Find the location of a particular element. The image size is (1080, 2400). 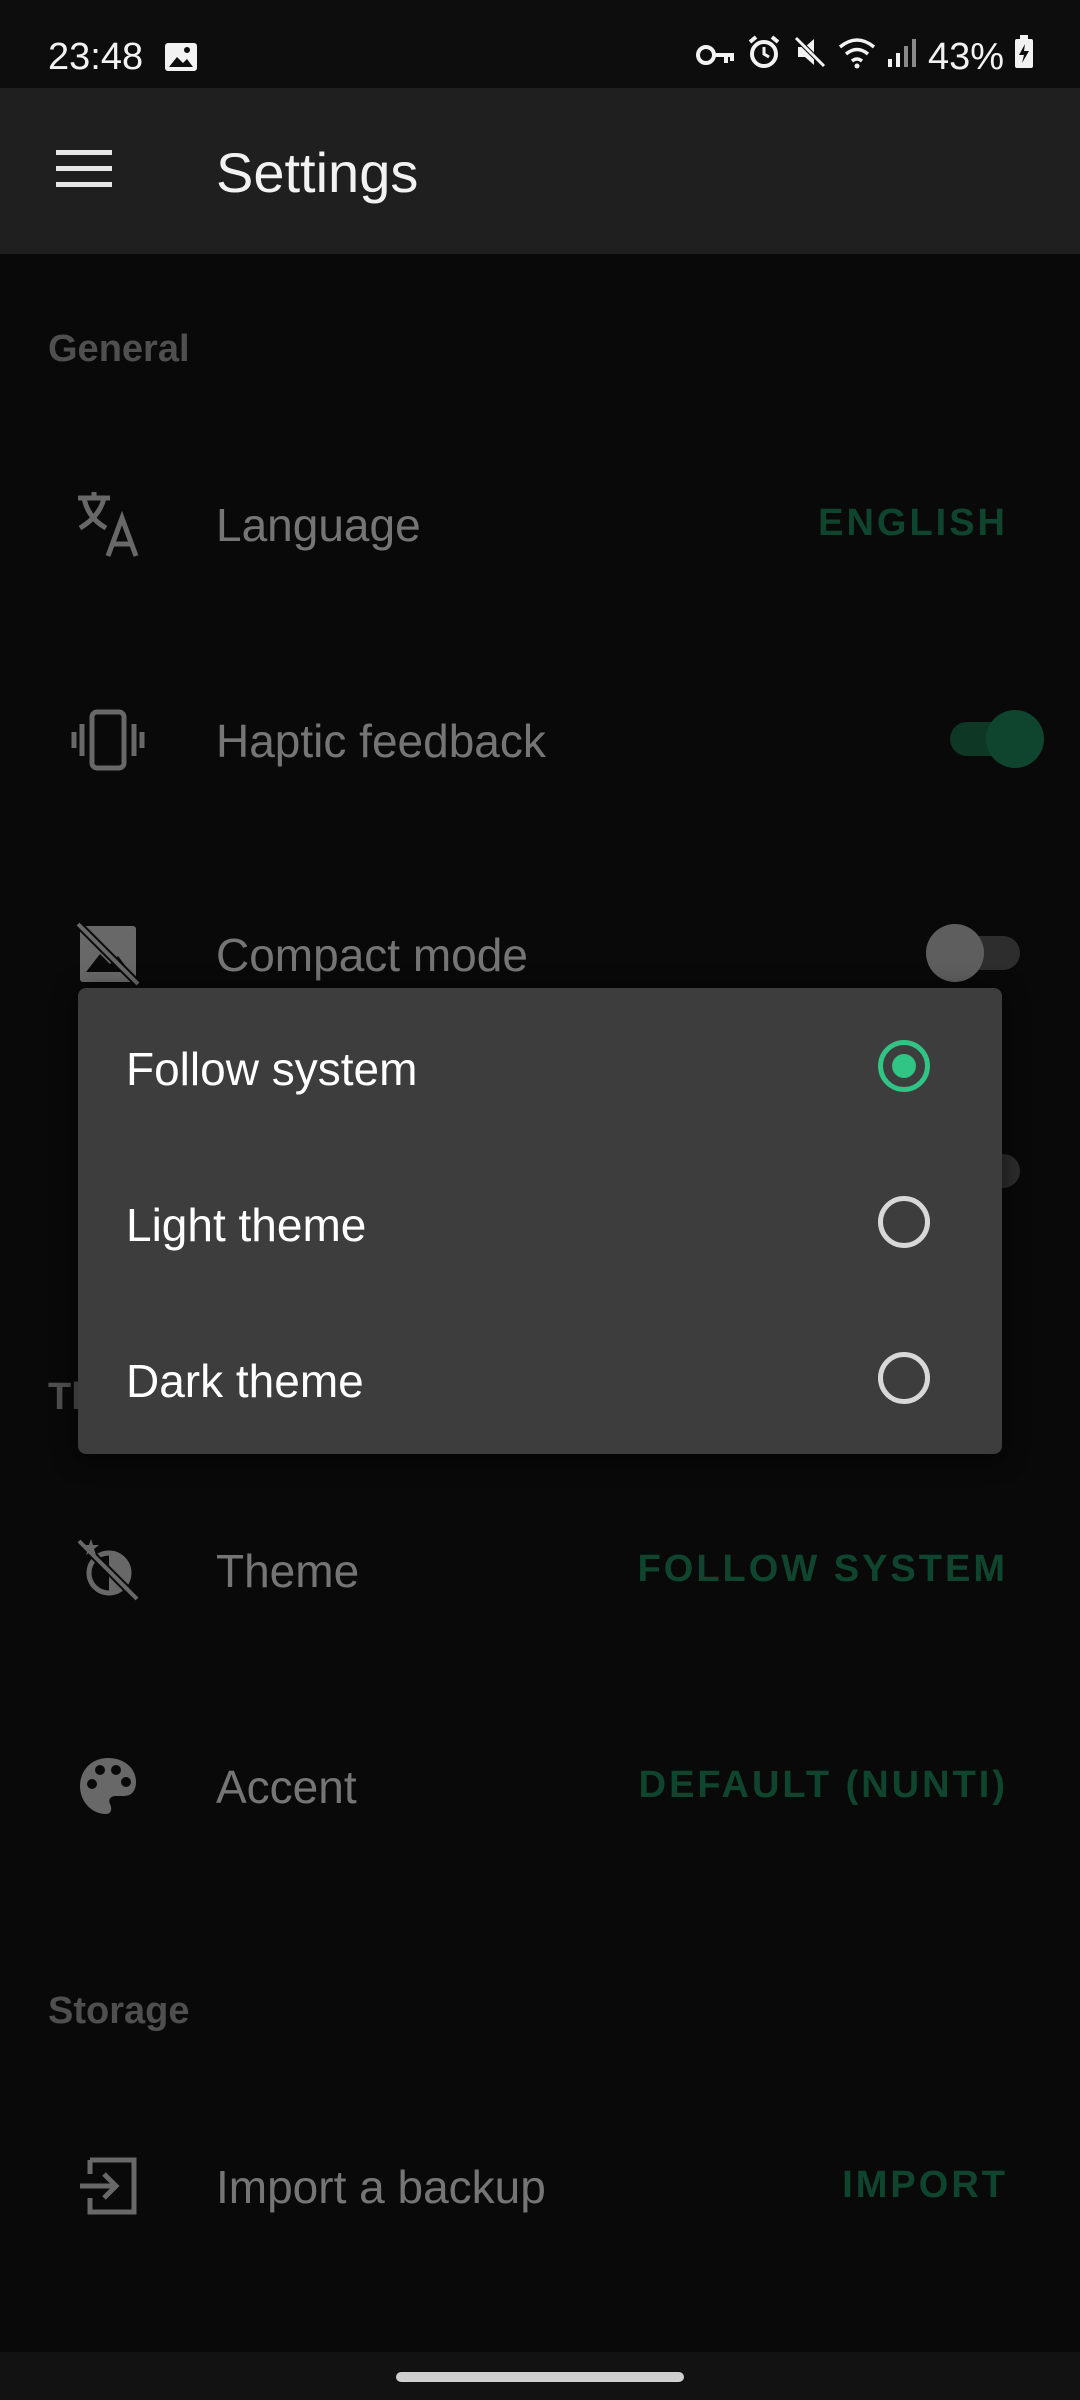

signal-icon is located at coordinates (902, 57).